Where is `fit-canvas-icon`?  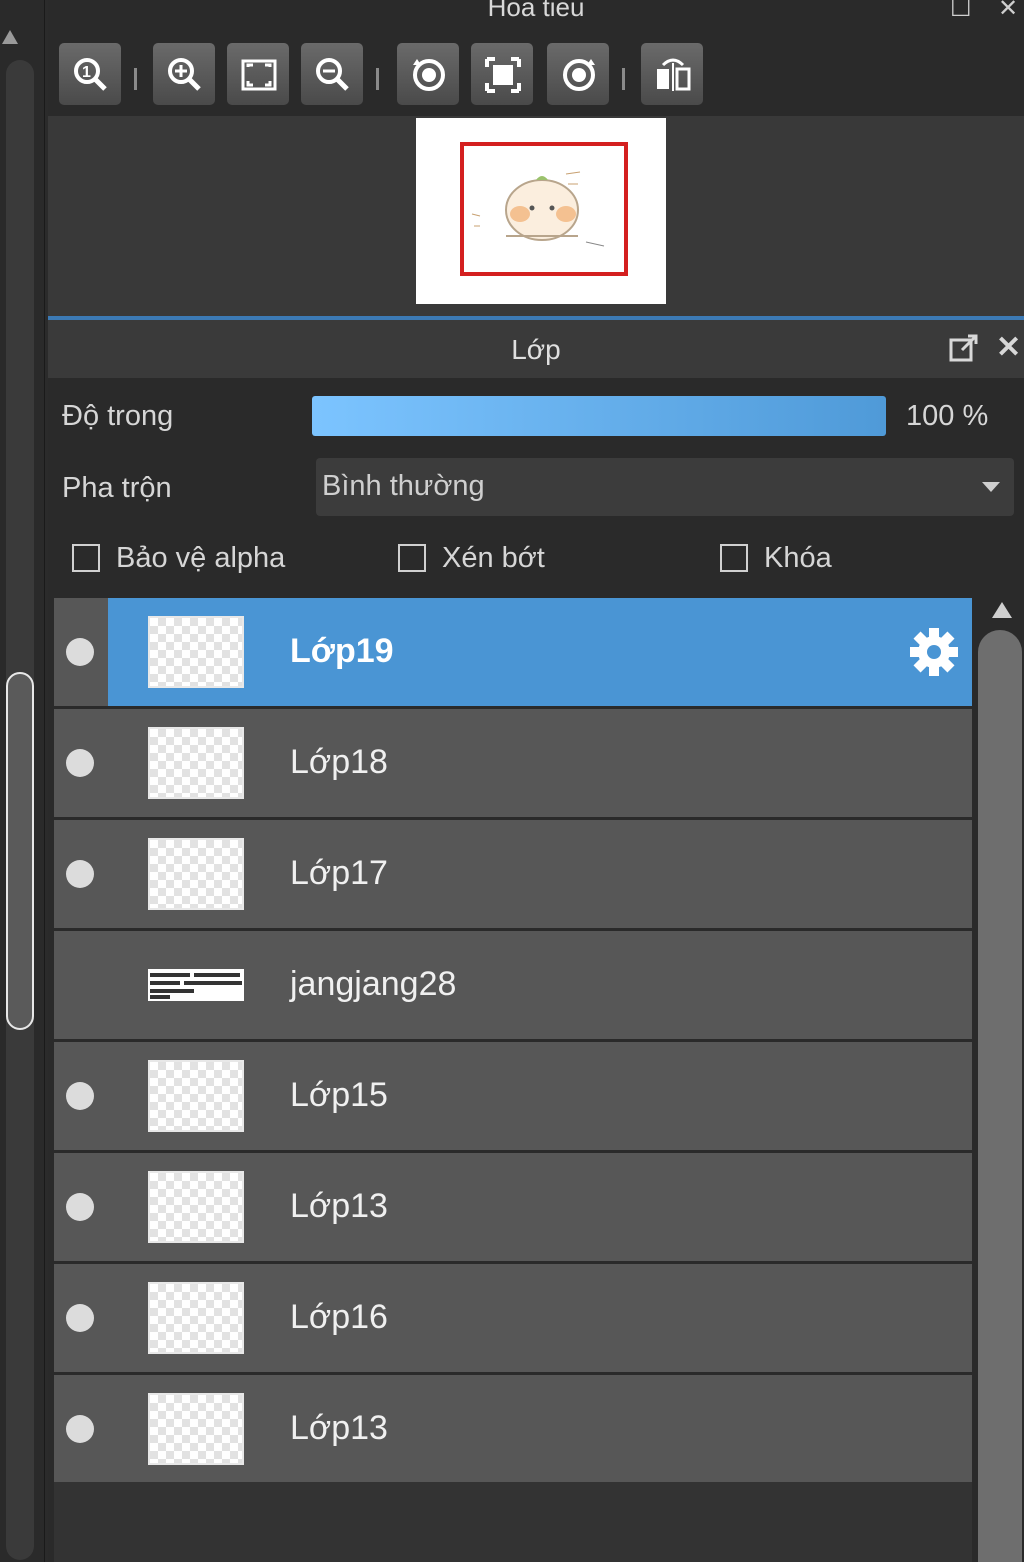
fit-canvas-icon is located at coordinates (503, 75).